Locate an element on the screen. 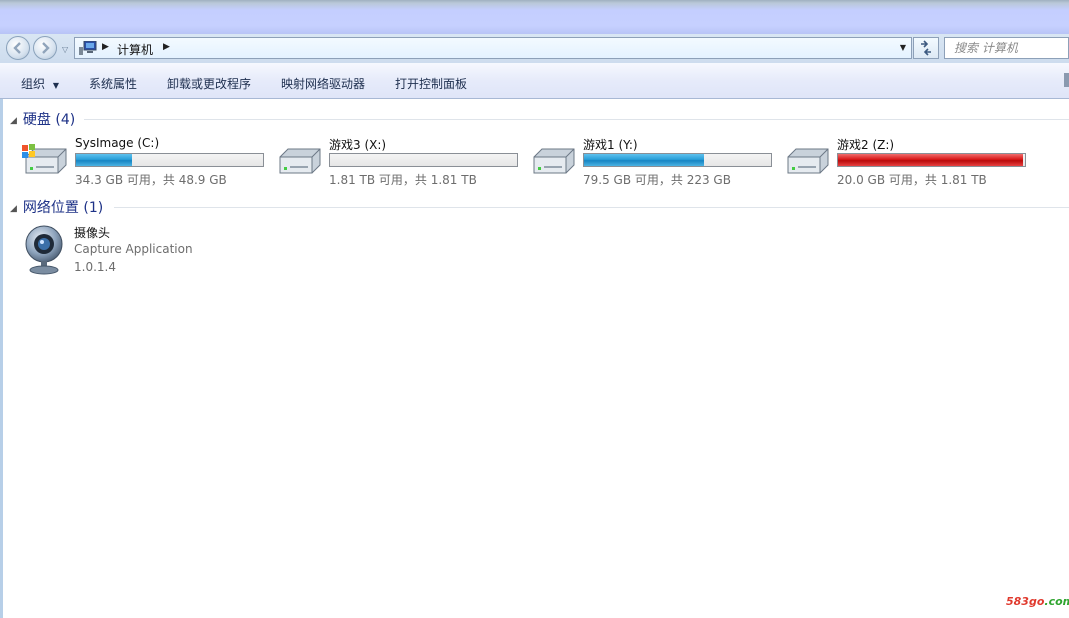 This screenshot has height=618, width=1069. open-control-panel-button: 打开控制面板 is located at coordinates (431, 83).